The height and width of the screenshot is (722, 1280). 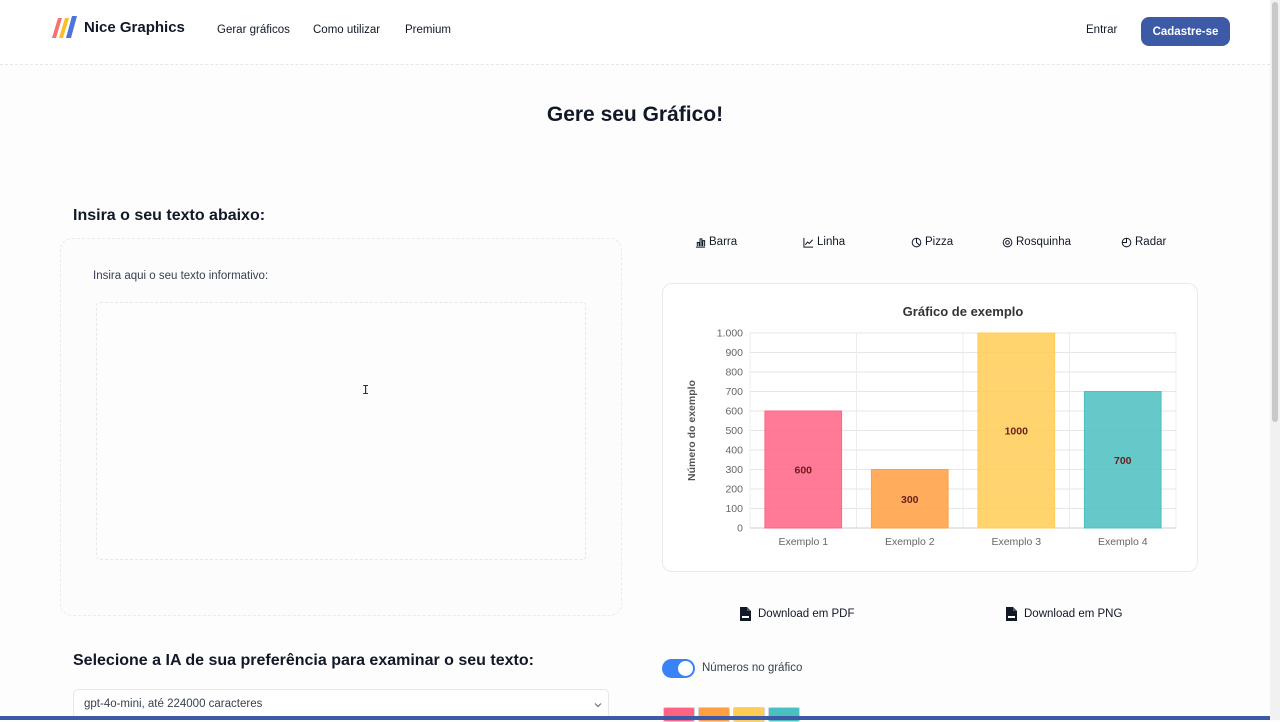 What do you see at coordinates (253, 30) in the screenshot?
I see `nav-link-gerar-graficos: Gerar gráficos` at bounding box center [253, 30].